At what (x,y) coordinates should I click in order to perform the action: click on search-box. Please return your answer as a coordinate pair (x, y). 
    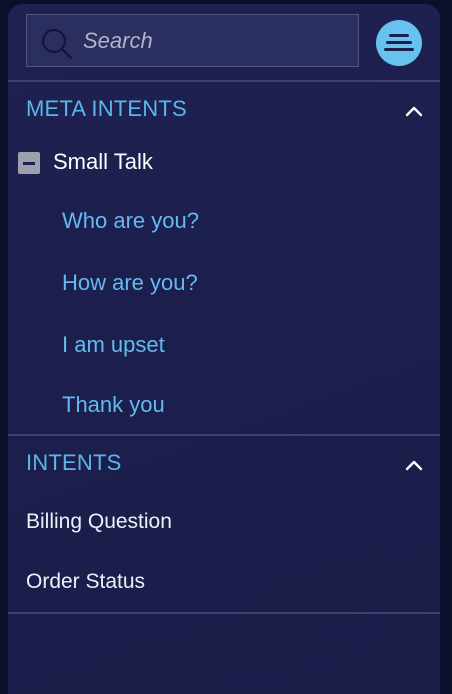
    Looking at the image, I should click on (192, 40).